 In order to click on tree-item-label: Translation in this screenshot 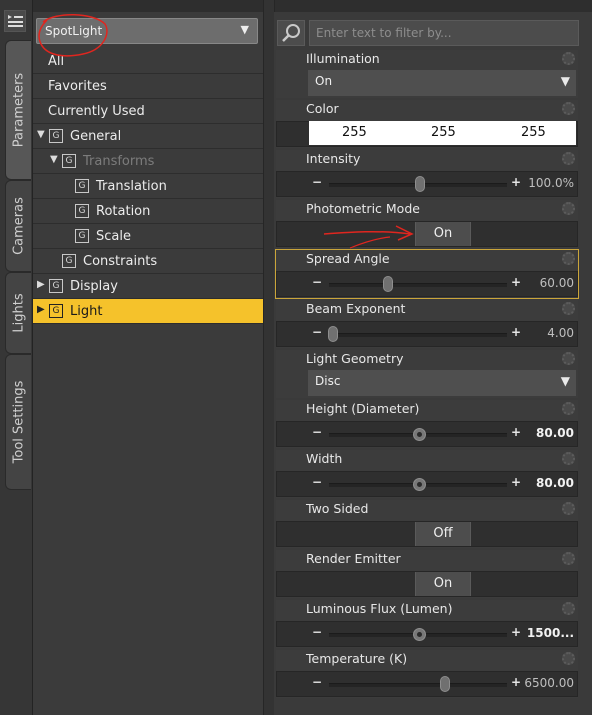, I will do `click(131, 186)`.